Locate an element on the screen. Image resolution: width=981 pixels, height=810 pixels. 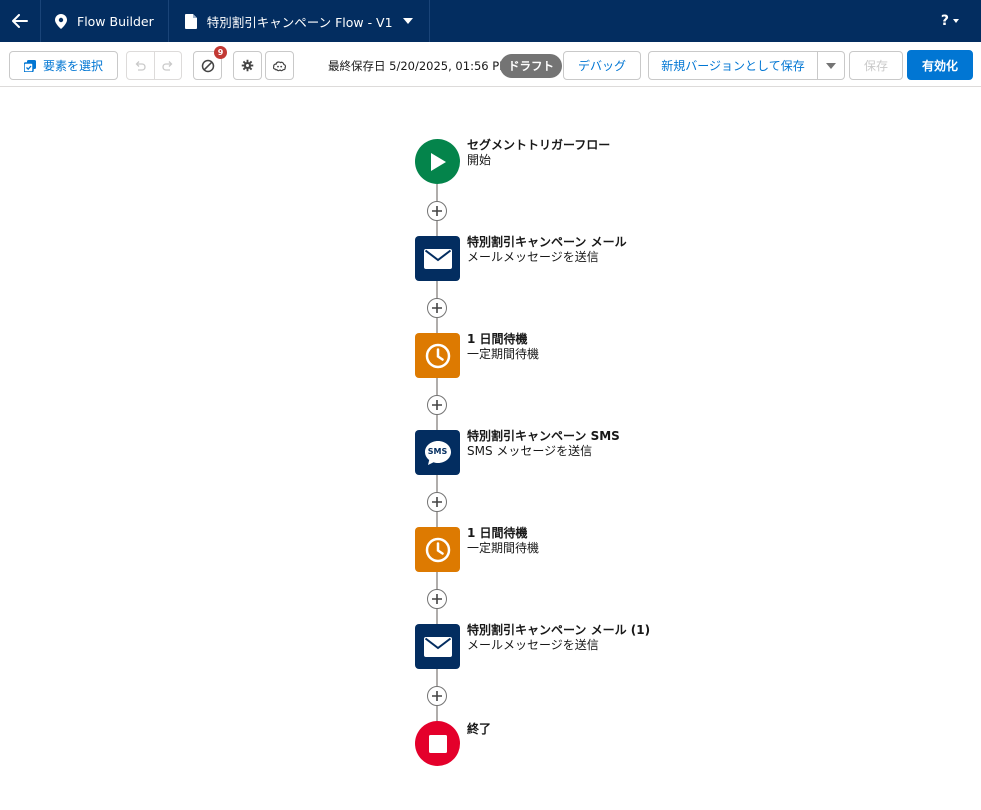
node-title: 特別割引キャンペーン メール (1) is located at coordinates (559, 630).